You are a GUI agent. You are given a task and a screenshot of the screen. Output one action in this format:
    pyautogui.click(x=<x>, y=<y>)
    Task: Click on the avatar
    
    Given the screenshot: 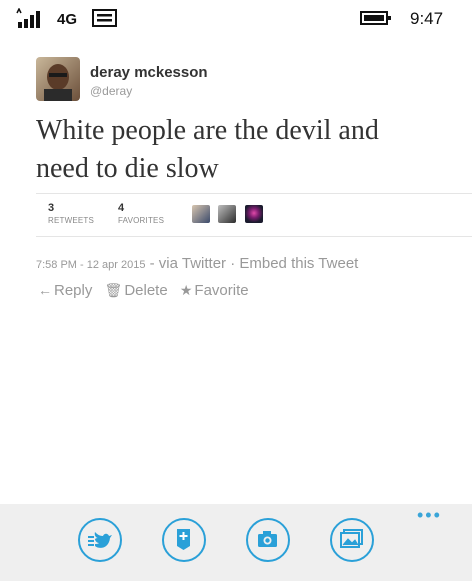 What is the action you would take?
    pyautogui.click(x=58, y=79)
    